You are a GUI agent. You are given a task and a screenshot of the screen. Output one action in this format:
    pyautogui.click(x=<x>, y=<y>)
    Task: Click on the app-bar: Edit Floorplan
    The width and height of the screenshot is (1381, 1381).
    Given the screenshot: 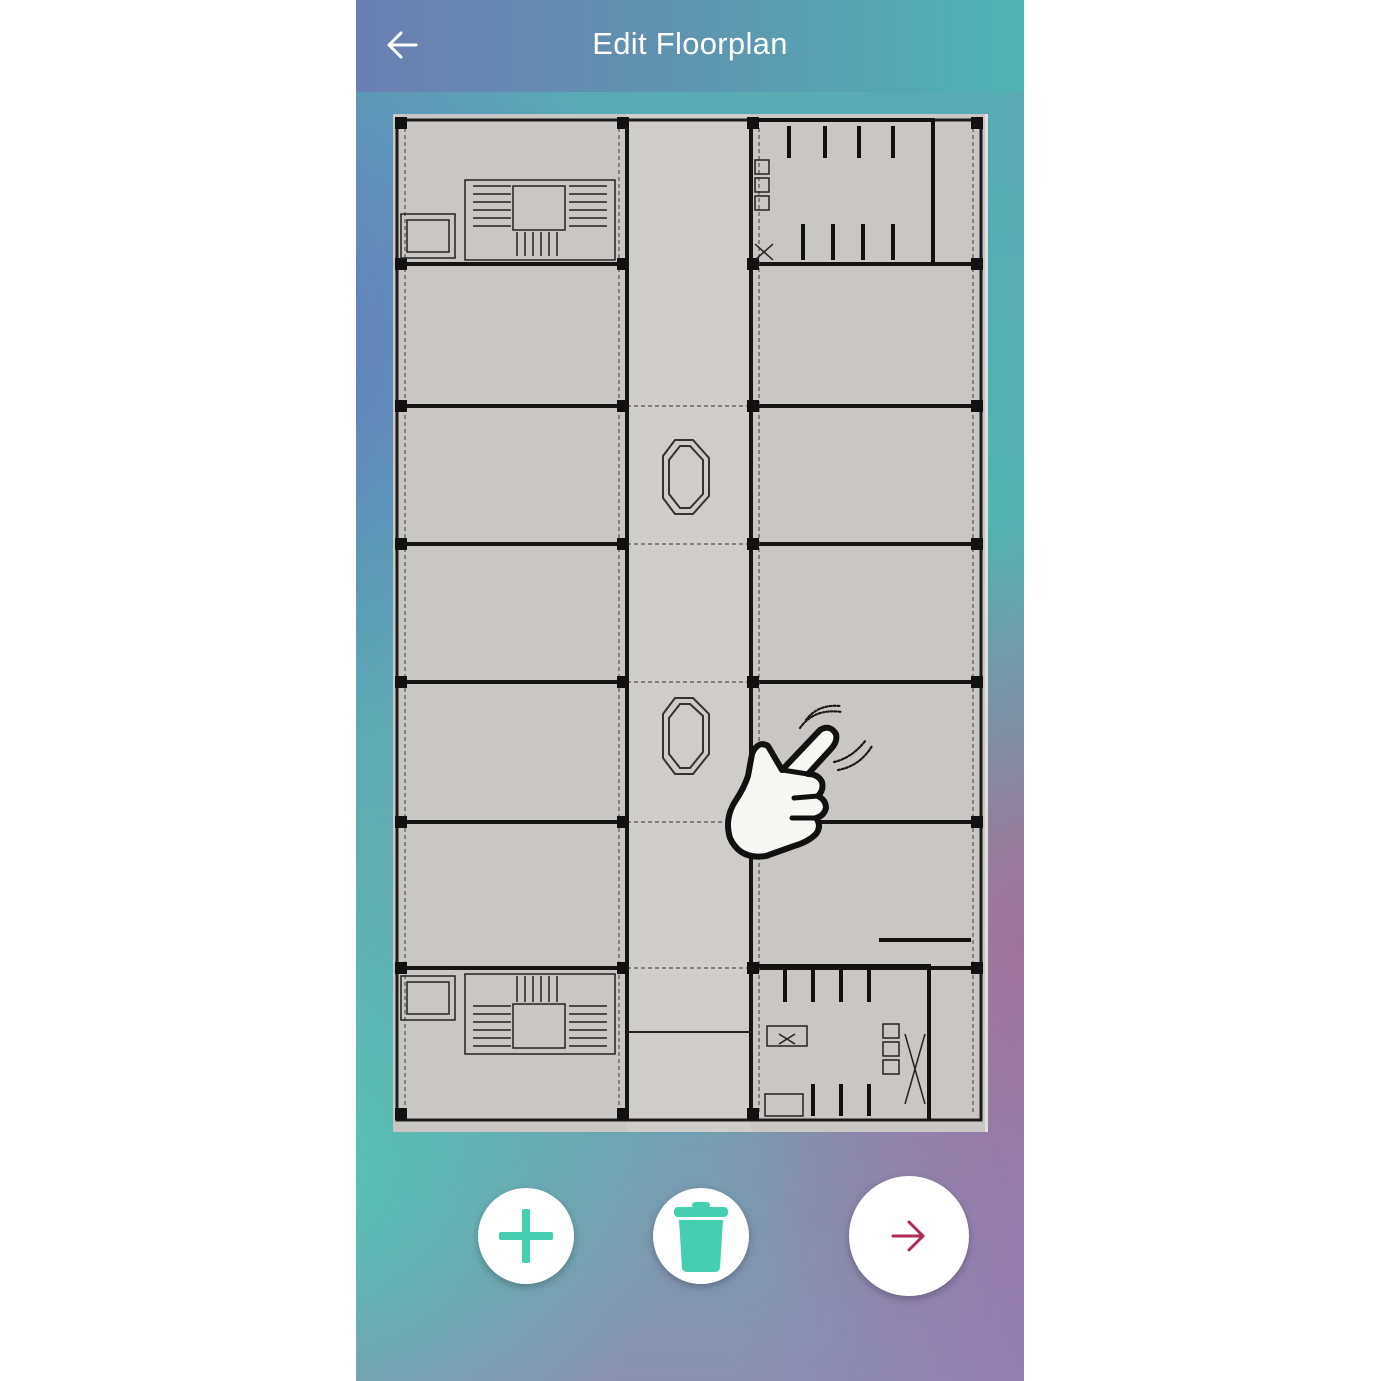 What is the action you would take?
    pyautogui.click(x=690, y=46)
    